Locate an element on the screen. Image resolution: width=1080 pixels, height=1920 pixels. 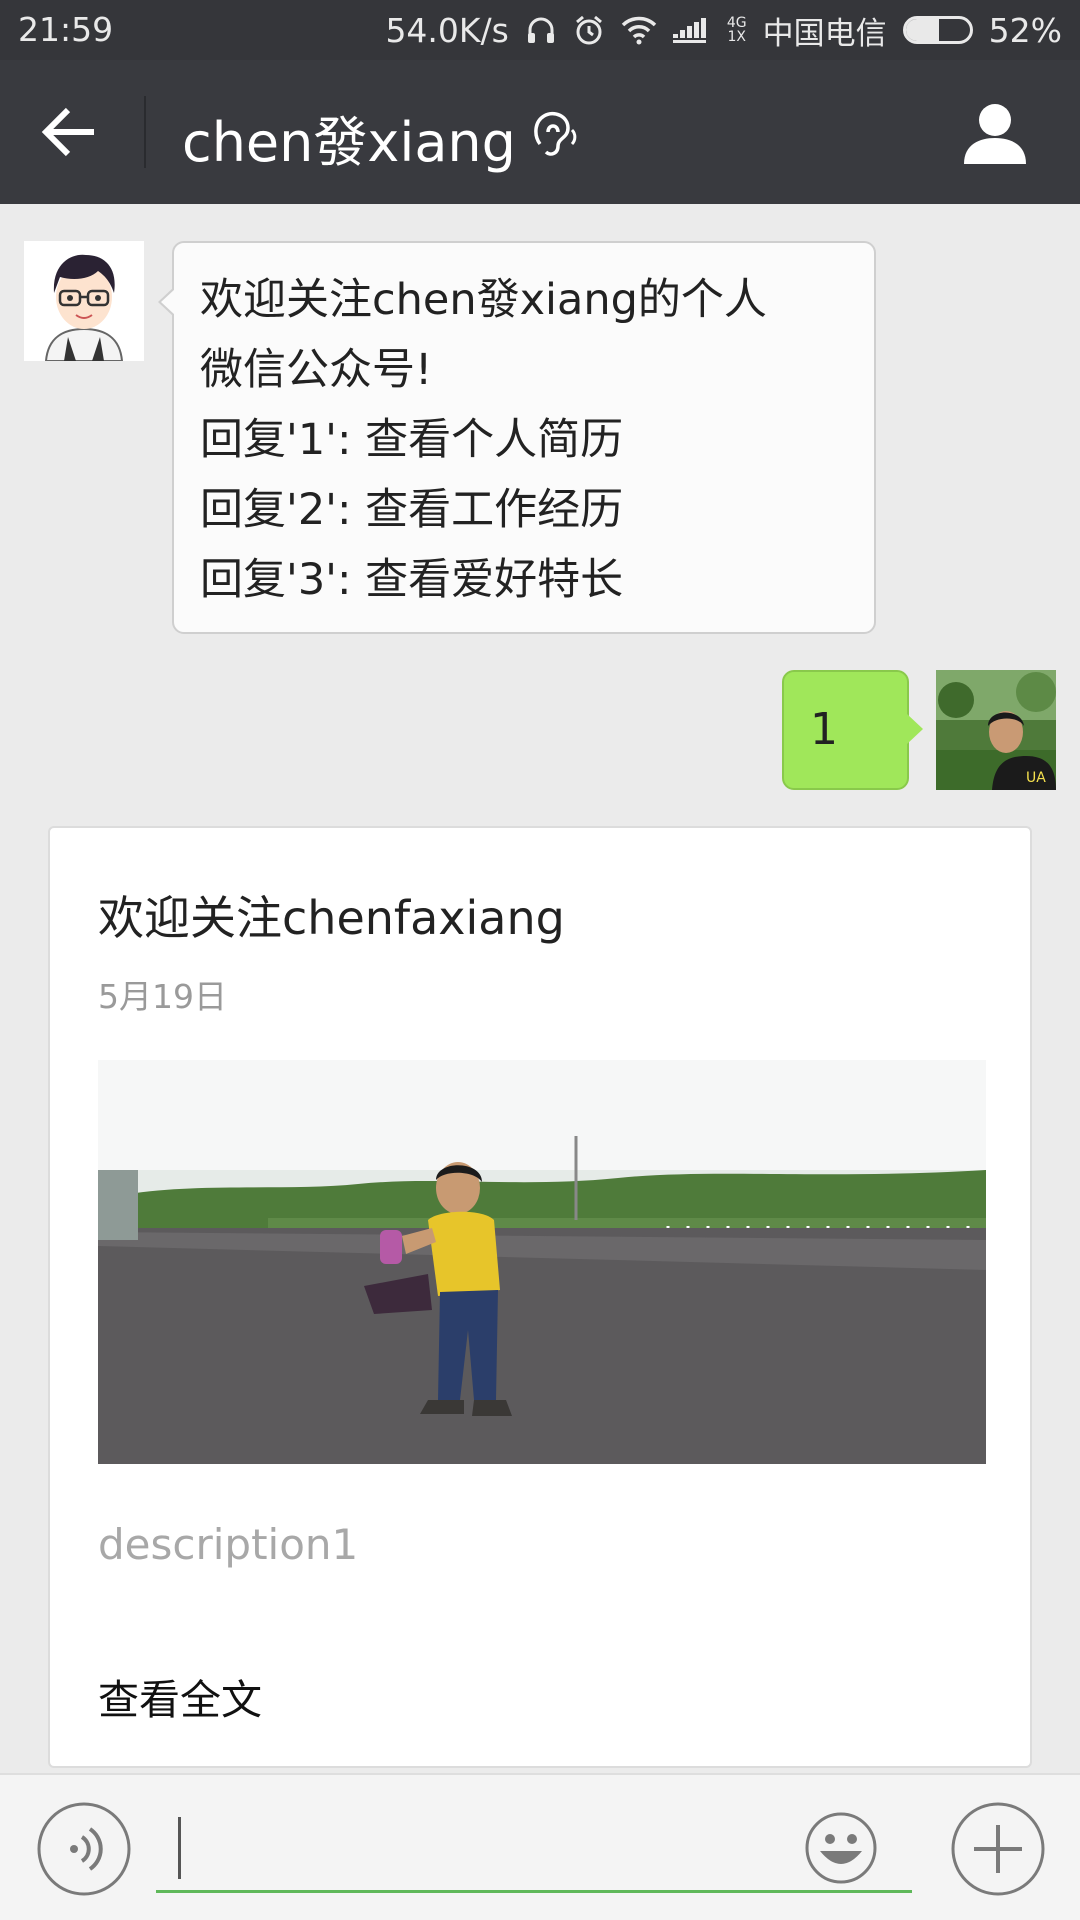
emoji-button is located at coordinates (841, 1848).